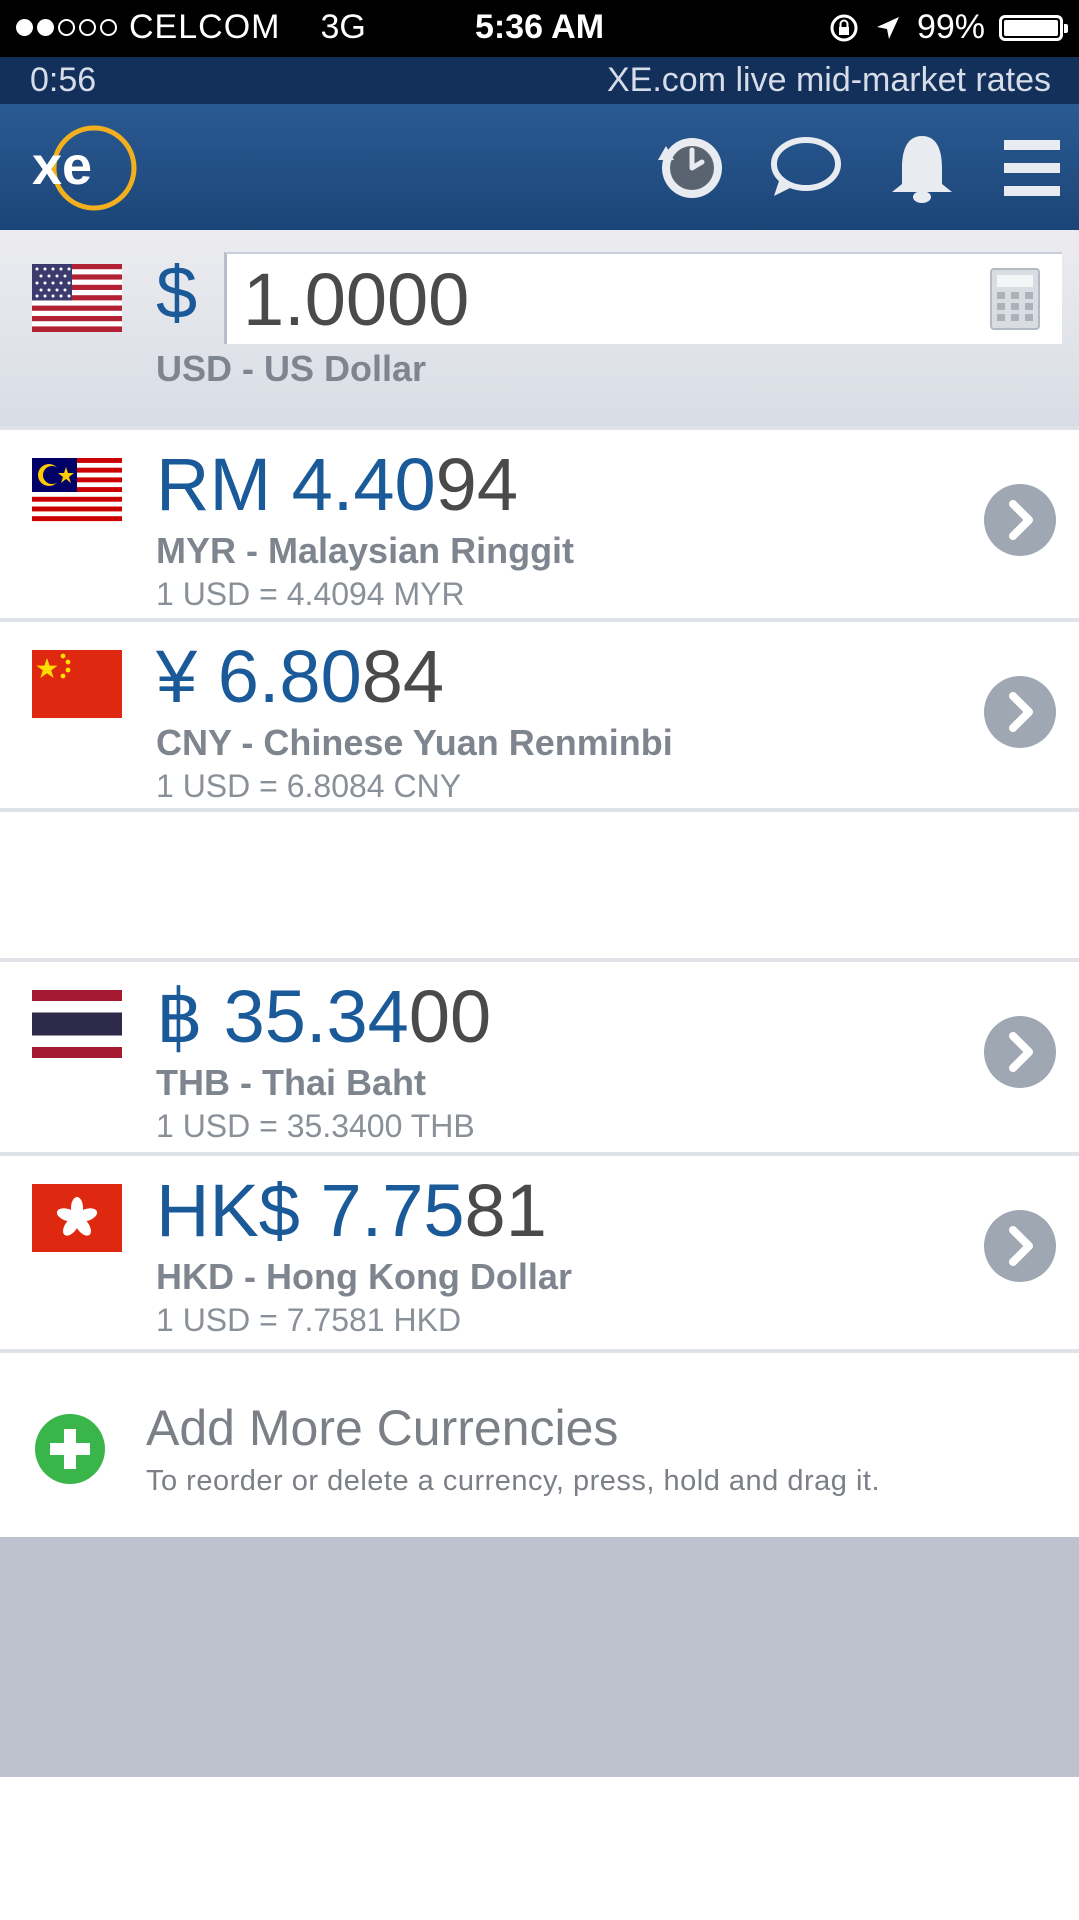  Describe the element at coordinates (844, 27) in the screenshot. I see `rotation-lock-icon` at that location.